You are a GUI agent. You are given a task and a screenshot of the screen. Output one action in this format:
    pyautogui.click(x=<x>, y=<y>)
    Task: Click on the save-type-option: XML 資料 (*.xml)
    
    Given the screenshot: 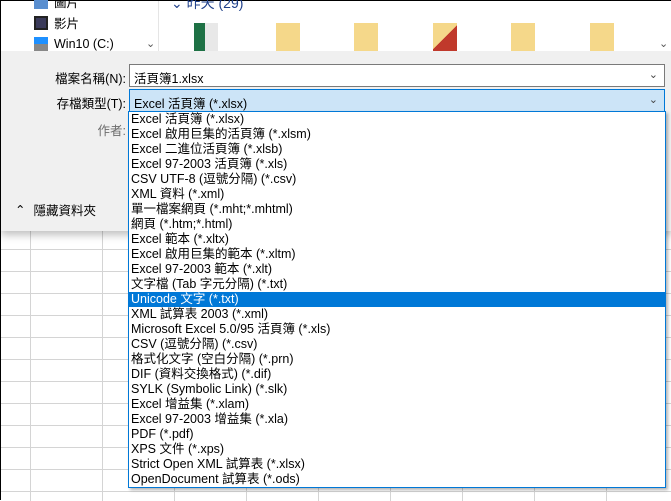 What is the action you would take?
    pyautogui.click(x=397, y=194)
    